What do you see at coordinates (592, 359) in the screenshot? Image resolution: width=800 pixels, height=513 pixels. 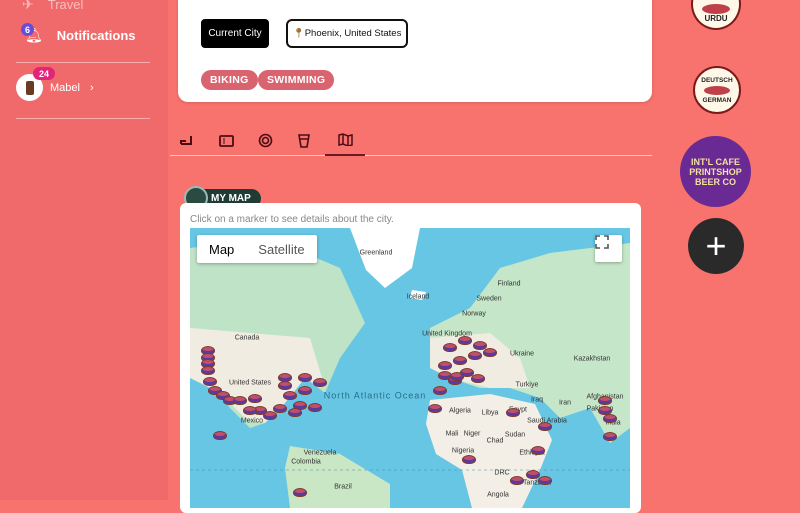 I see `map-label: Kazakhstan` at bounding box center [592, 359].